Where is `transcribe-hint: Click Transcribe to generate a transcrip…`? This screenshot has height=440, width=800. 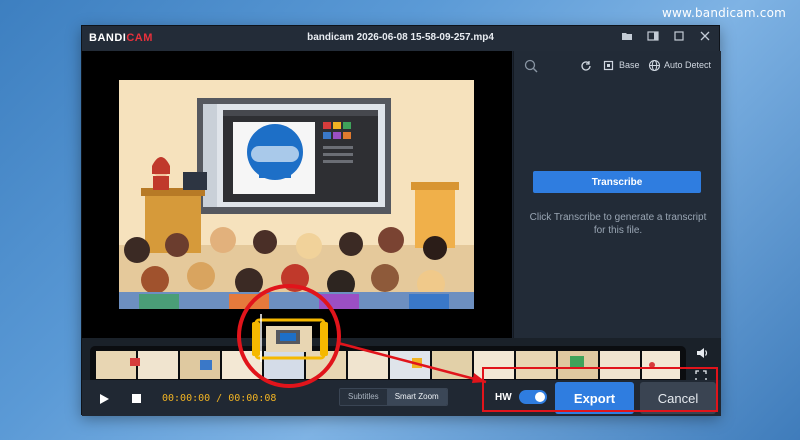 transcribe-hint: Click Transcribe to generate a transcrip… is located at coordinates (618, 224).